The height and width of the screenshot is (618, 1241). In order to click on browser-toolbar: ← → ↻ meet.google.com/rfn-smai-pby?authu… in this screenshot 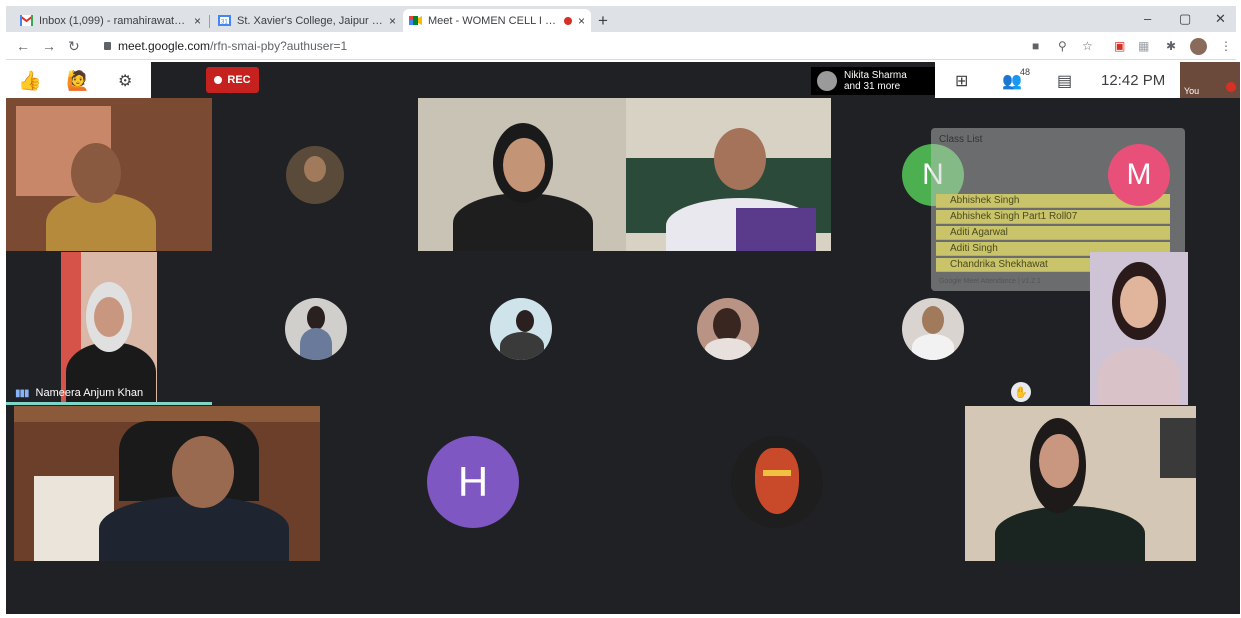, I will do `click(621, 46)`.